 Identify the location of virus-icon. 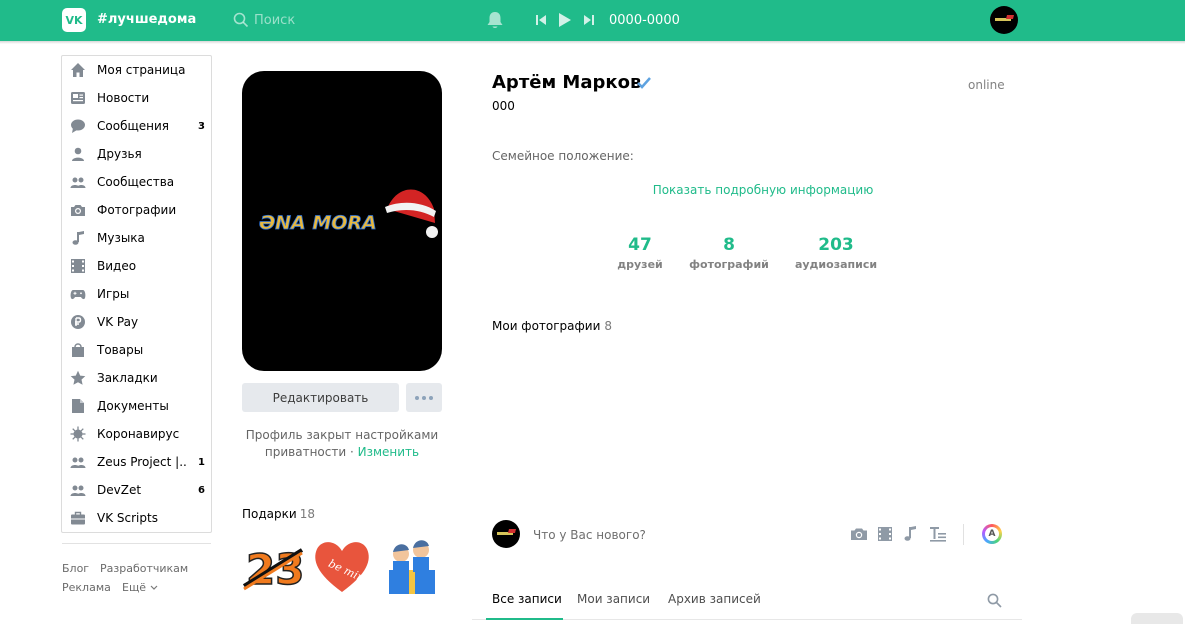
(78, 434).